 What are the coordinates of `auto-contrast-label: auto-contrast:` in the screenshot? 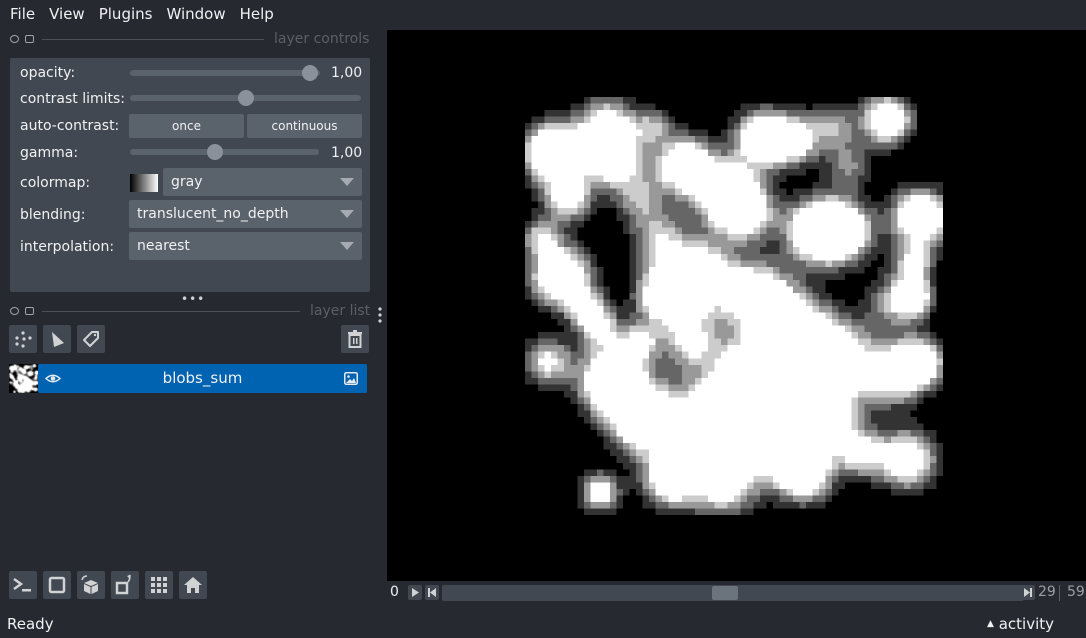 It's located at (70, 126).